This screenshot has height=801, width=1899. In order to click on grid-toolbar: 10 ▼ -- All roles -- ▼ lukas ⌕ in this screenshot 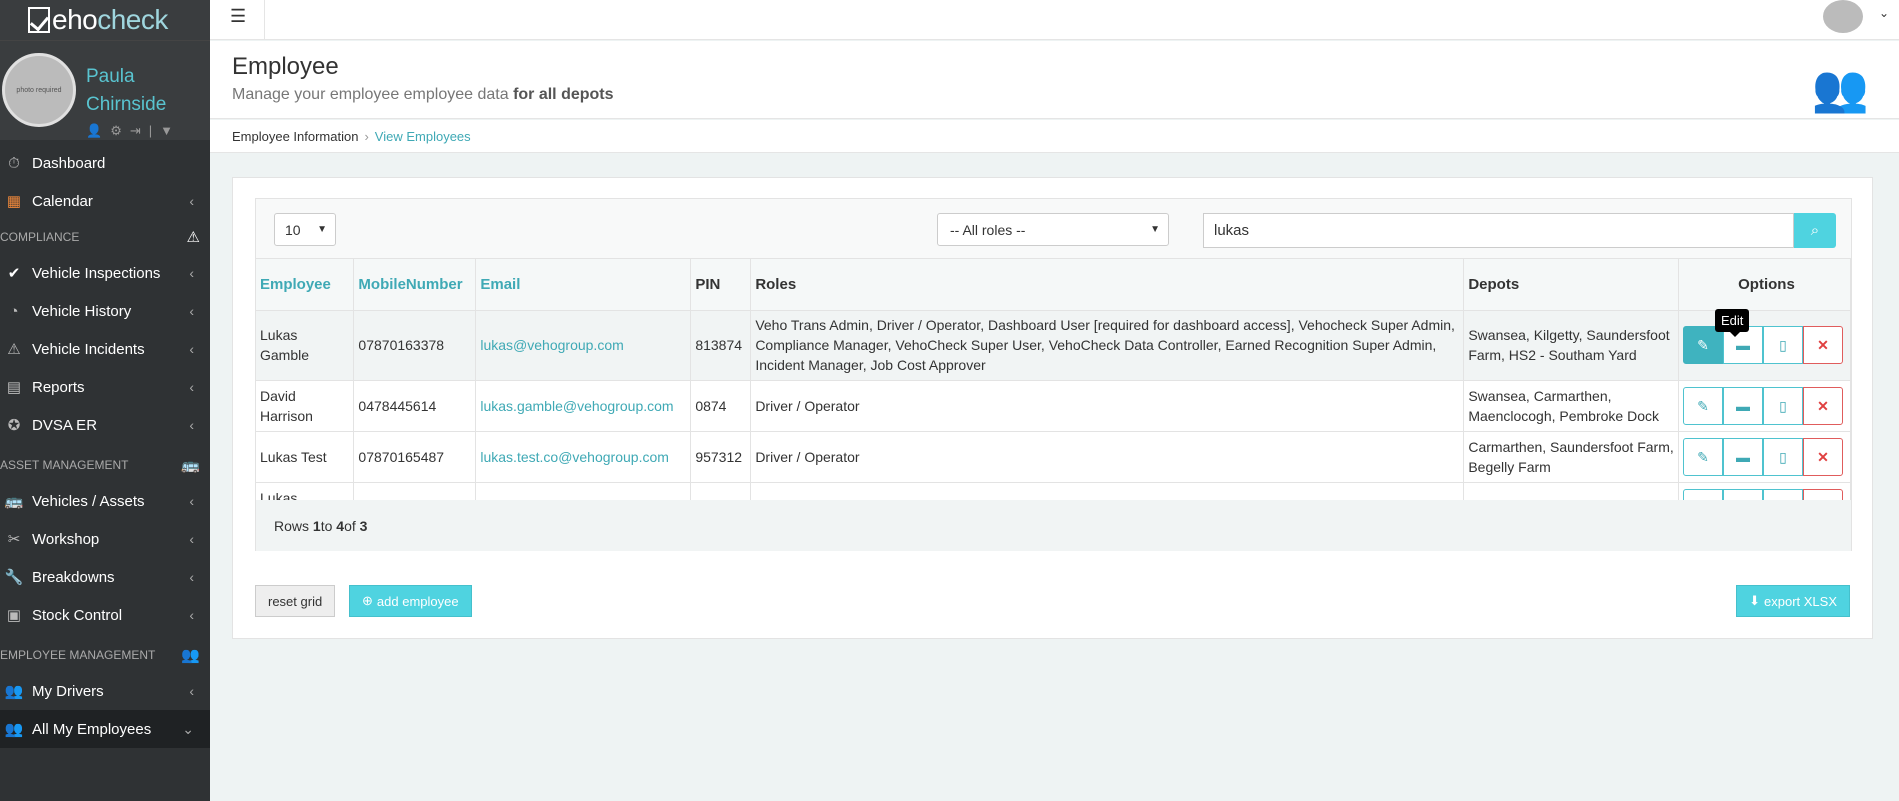, I will do `click(1053, 229)`.